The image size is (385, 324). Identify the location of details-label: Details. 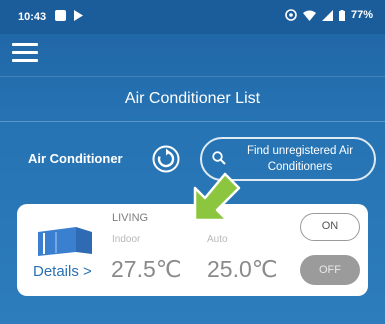
(56, 271).